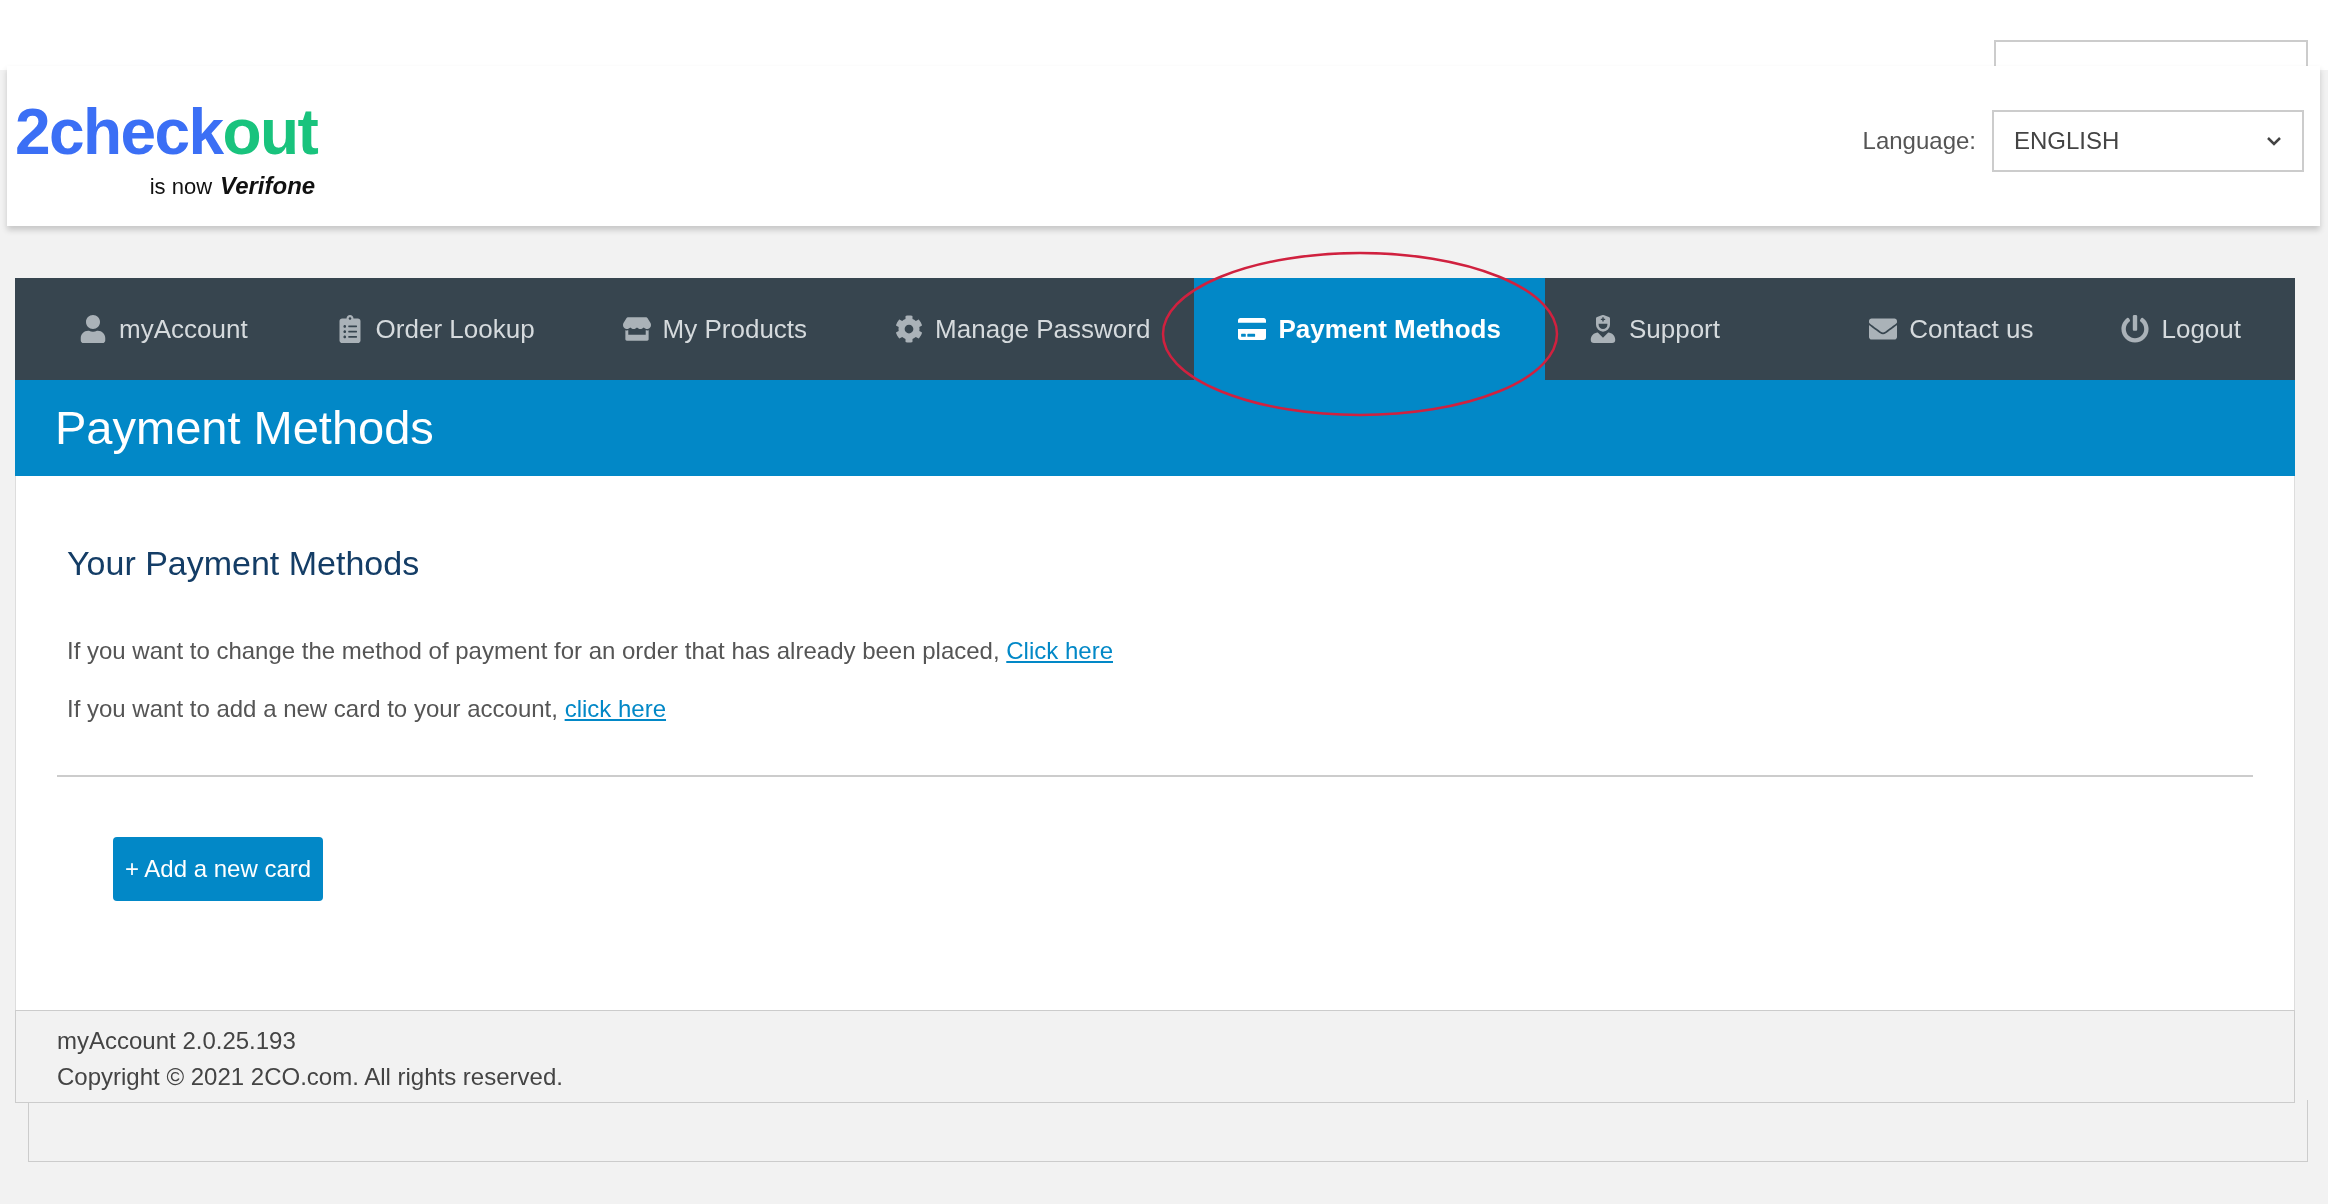 The height and width of the screenshot is (1204, 2328). Describe the element at coordinates (2135, 329) in the screenshot. I see `power-icon` at that location.